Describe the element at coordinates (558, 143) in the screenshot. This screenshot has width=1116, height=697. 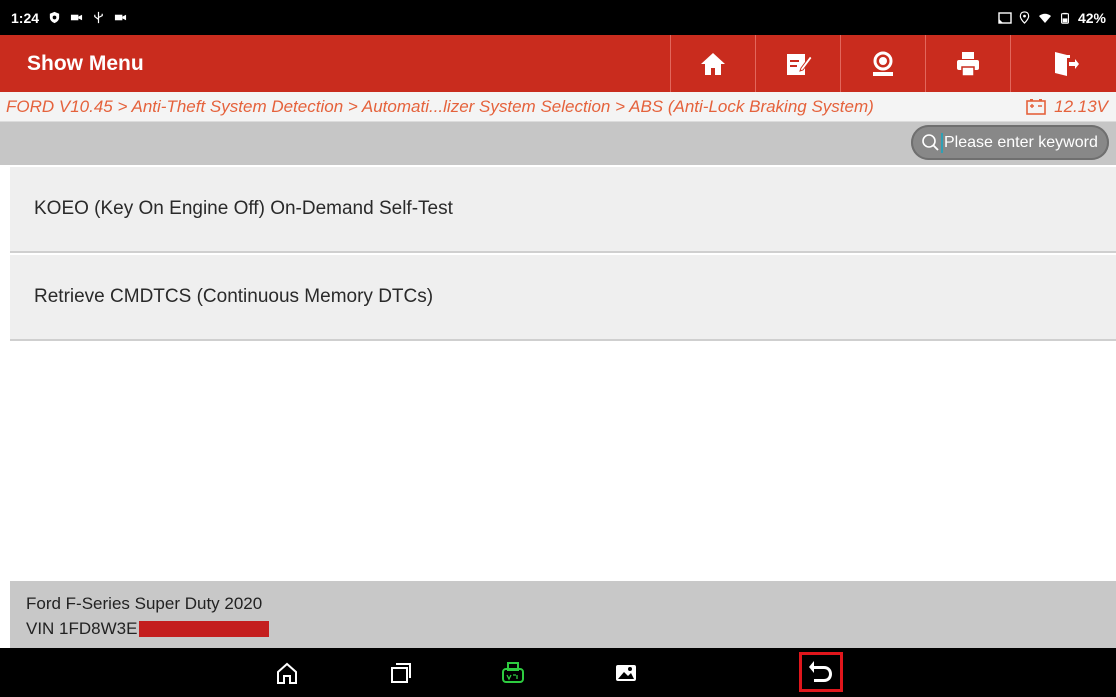
I see `search-row` at that location.